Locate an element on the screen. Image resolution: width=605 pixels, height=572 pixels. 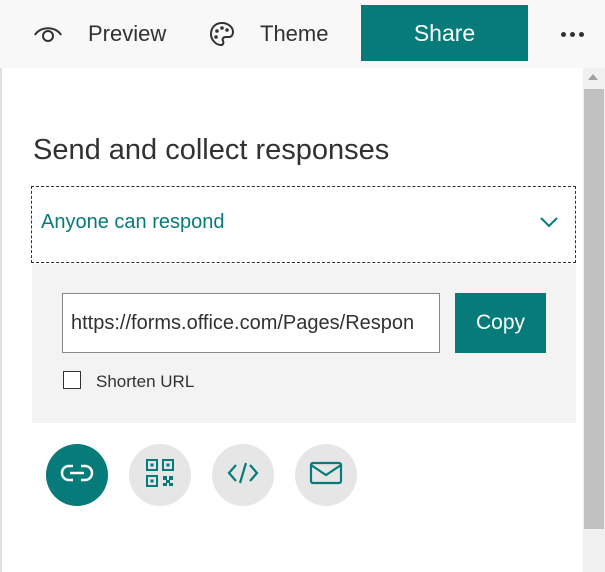
panel-title: Send and collect responses is located at coordinates (211, 150).